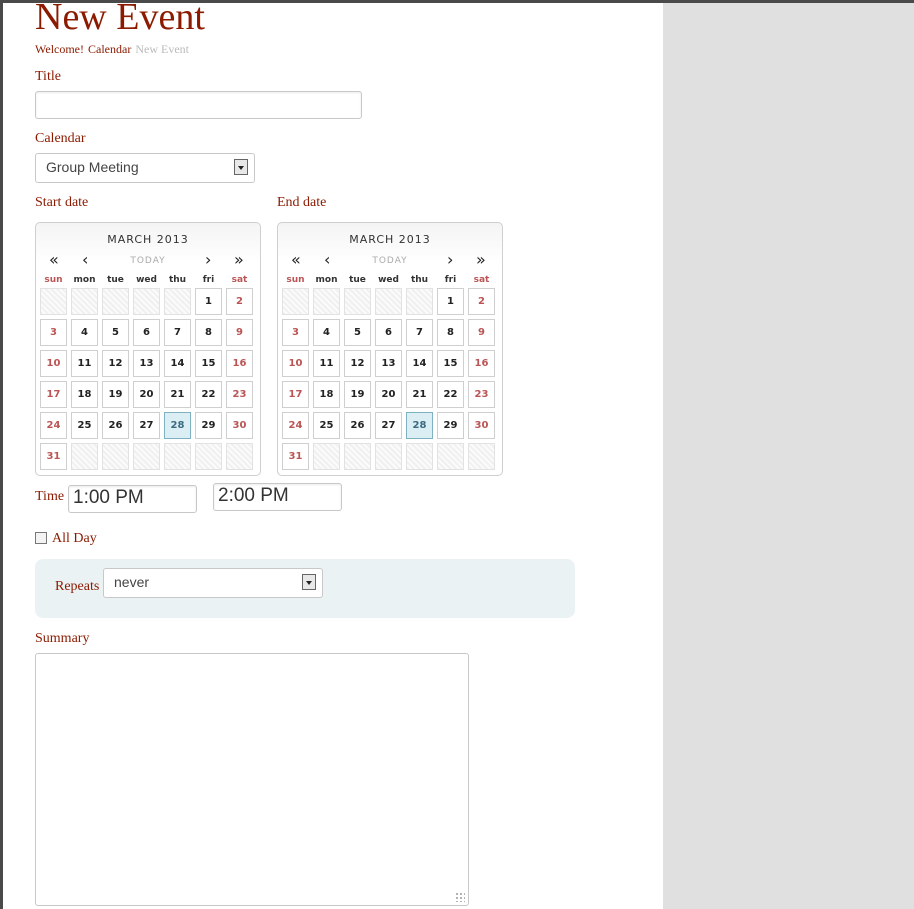 This screenshot has width=914, height=909. What do you see at coordinates (277, 497) in the screenshot?
I see `end-time-input: 2:00 PM` at bounding box center [277, 497].